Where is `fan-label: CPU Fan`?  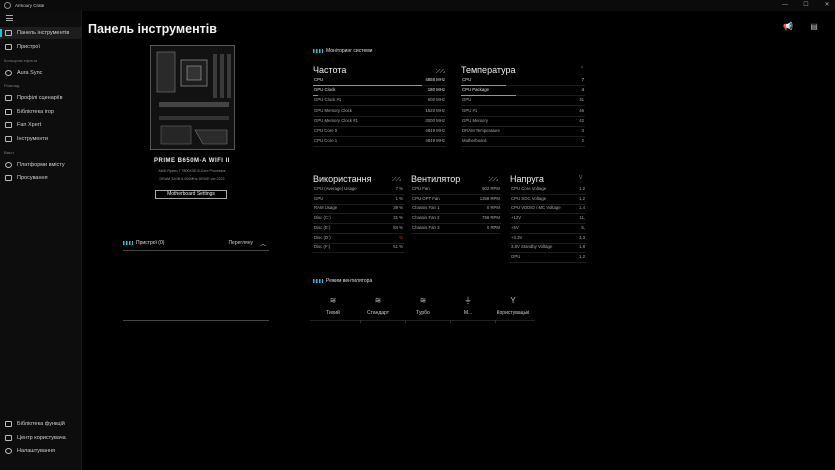 fan-label: CPU Fan is located at coordinates (421, 188).